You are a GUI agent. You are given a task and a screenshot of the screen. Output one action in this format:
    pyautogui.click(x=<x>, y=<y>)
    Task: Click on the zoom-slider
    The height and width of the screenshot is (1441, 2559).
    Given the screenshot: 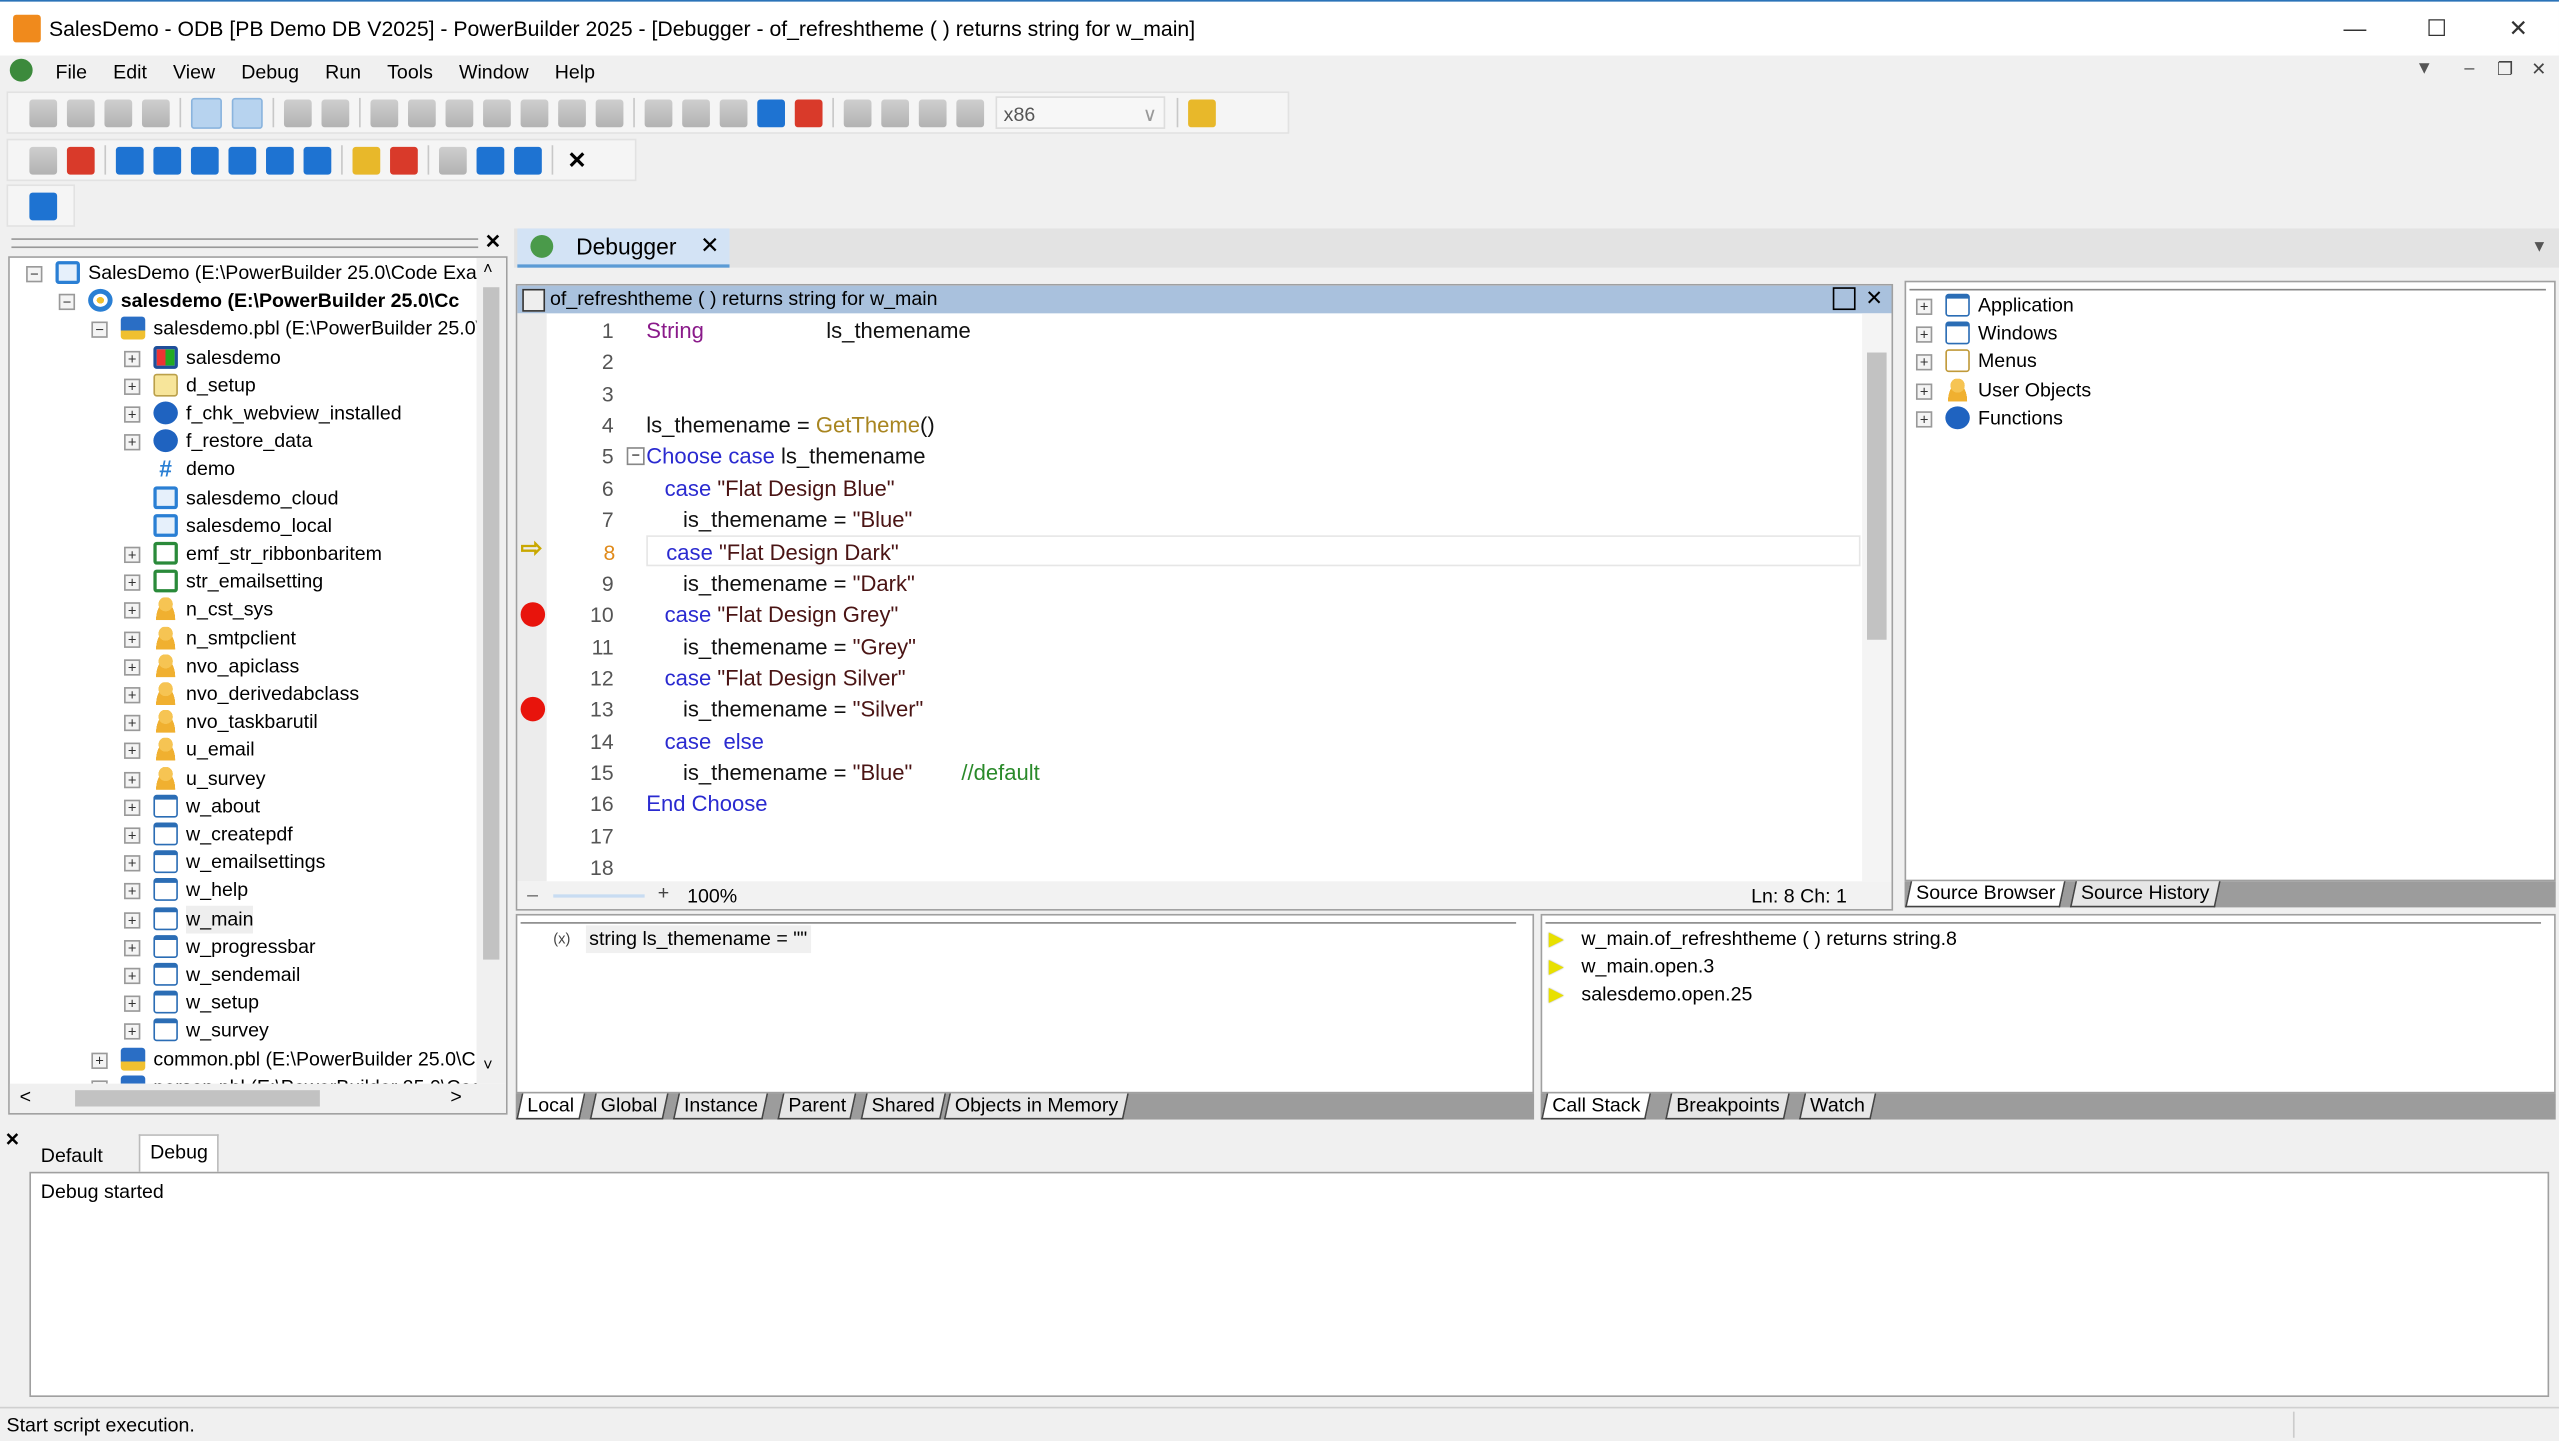 What is the action you would take?
    pyautogui.click(x=599, y=896)
    